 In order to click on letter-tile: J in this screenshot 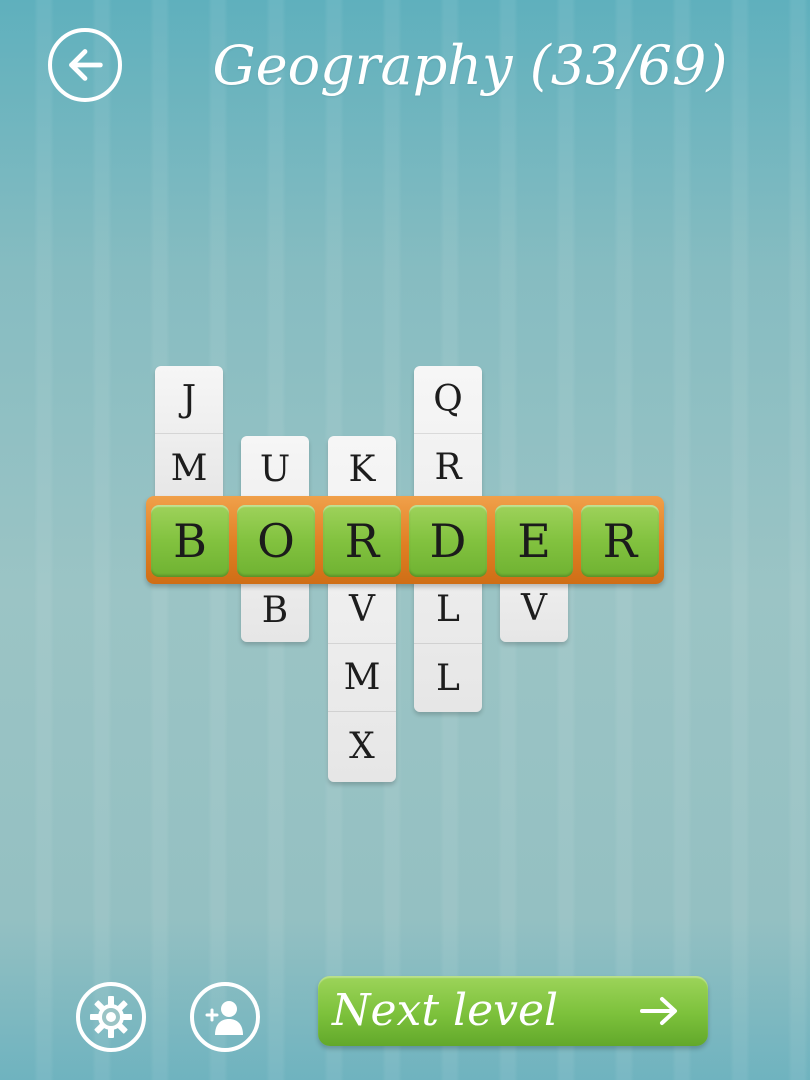, I will do `click(189, 400)`.